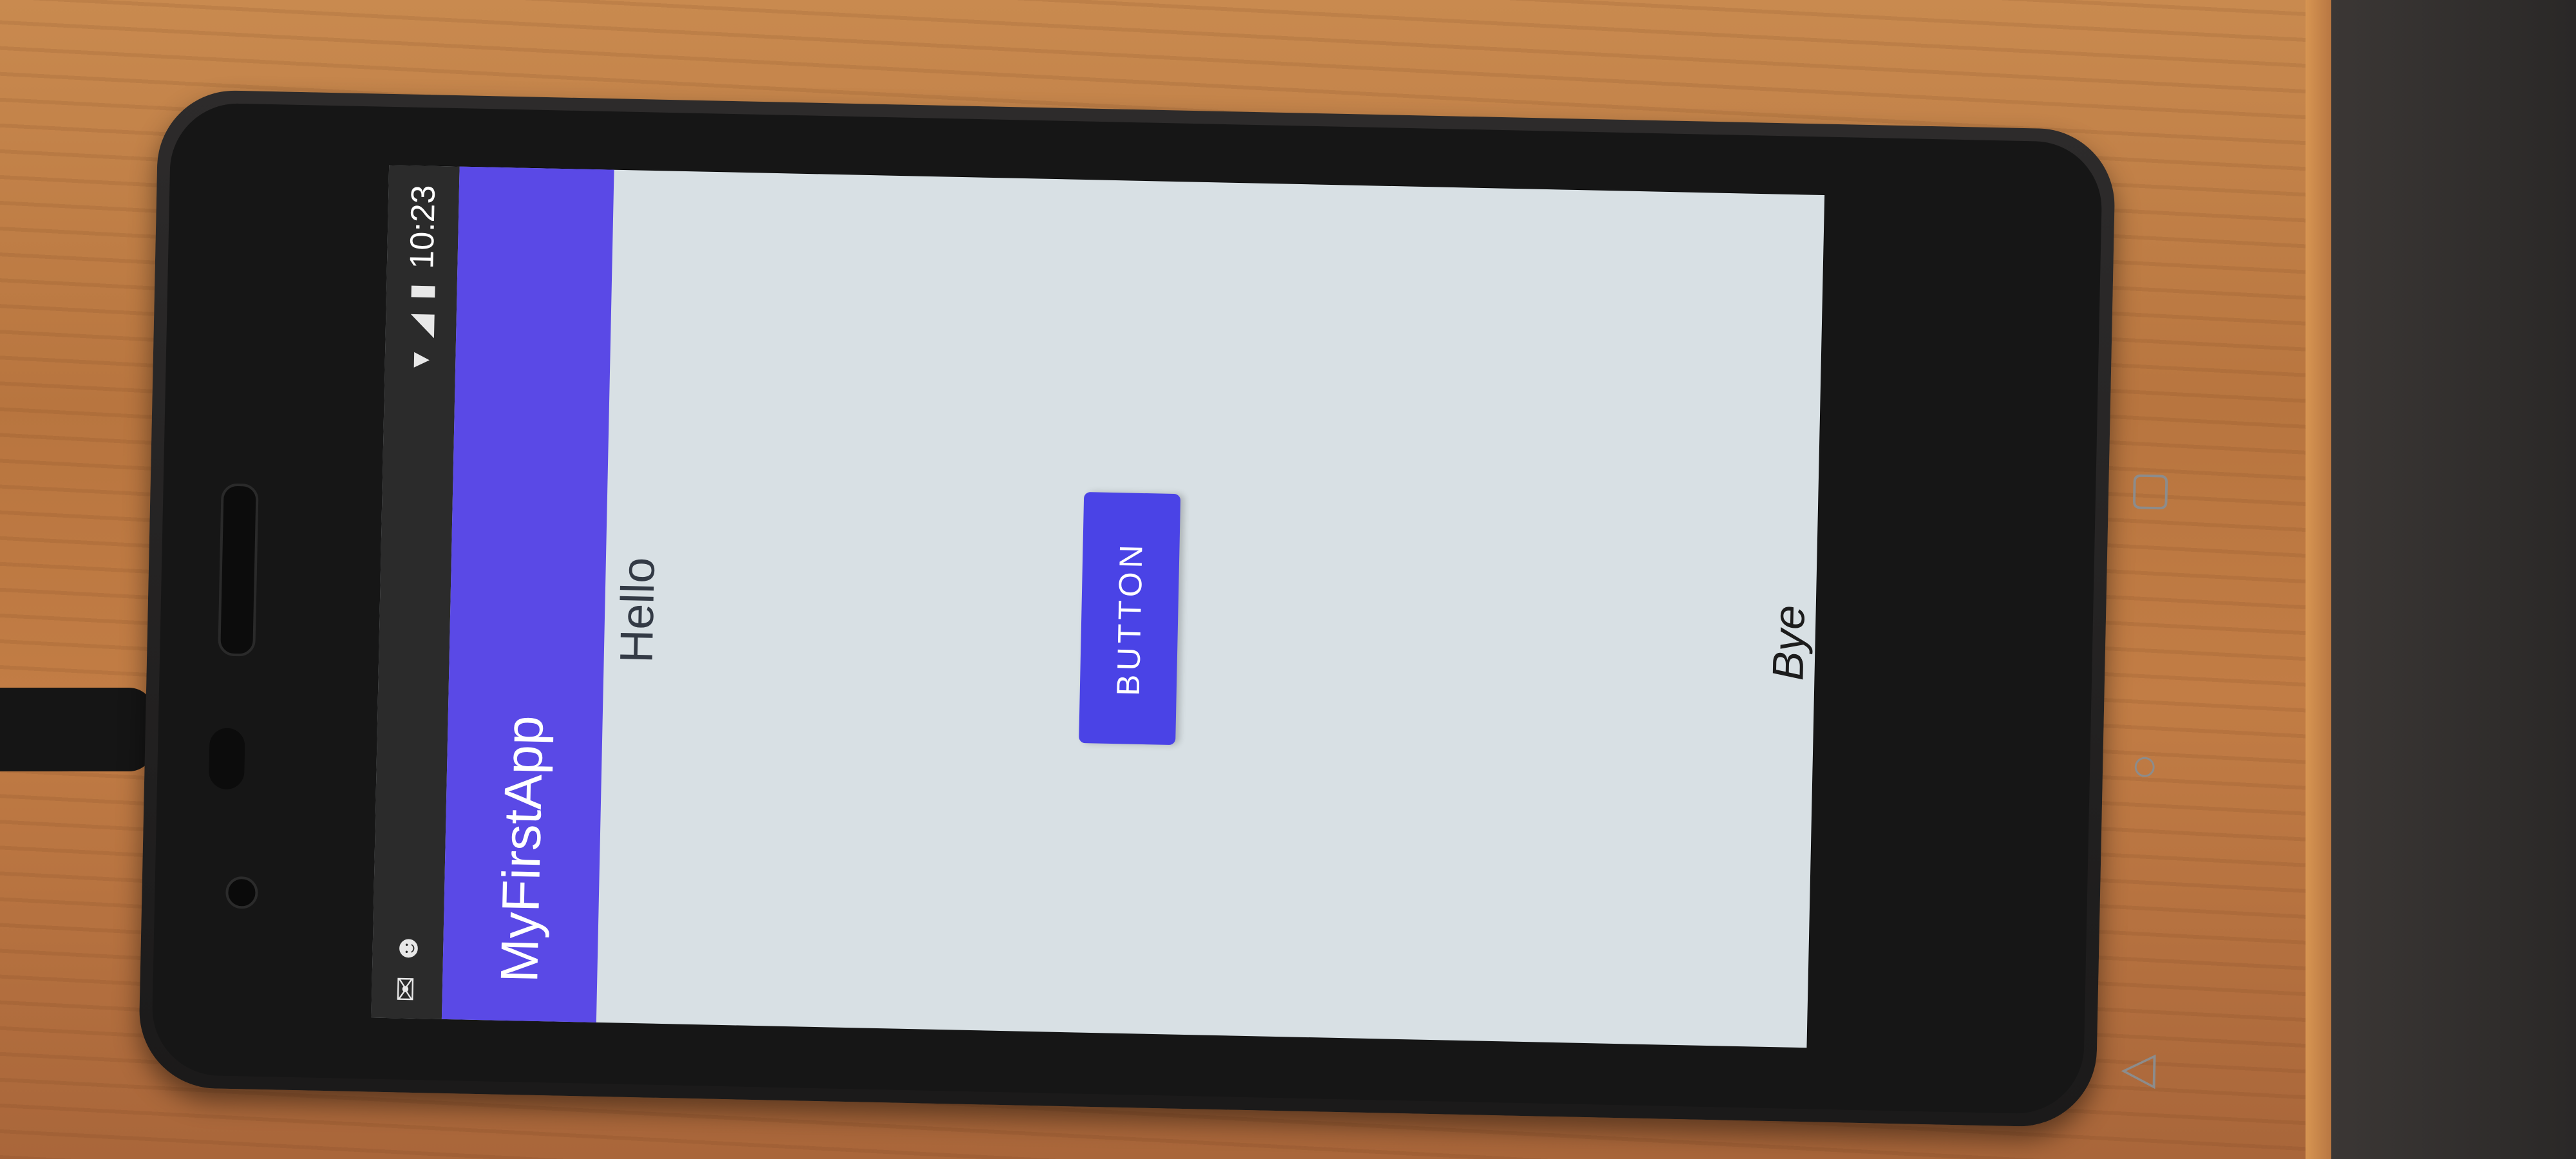  What do you see at coordinates (239, 570) in the screenshot?
I see `earpiece-speaker` at bounding box center [239, 570].